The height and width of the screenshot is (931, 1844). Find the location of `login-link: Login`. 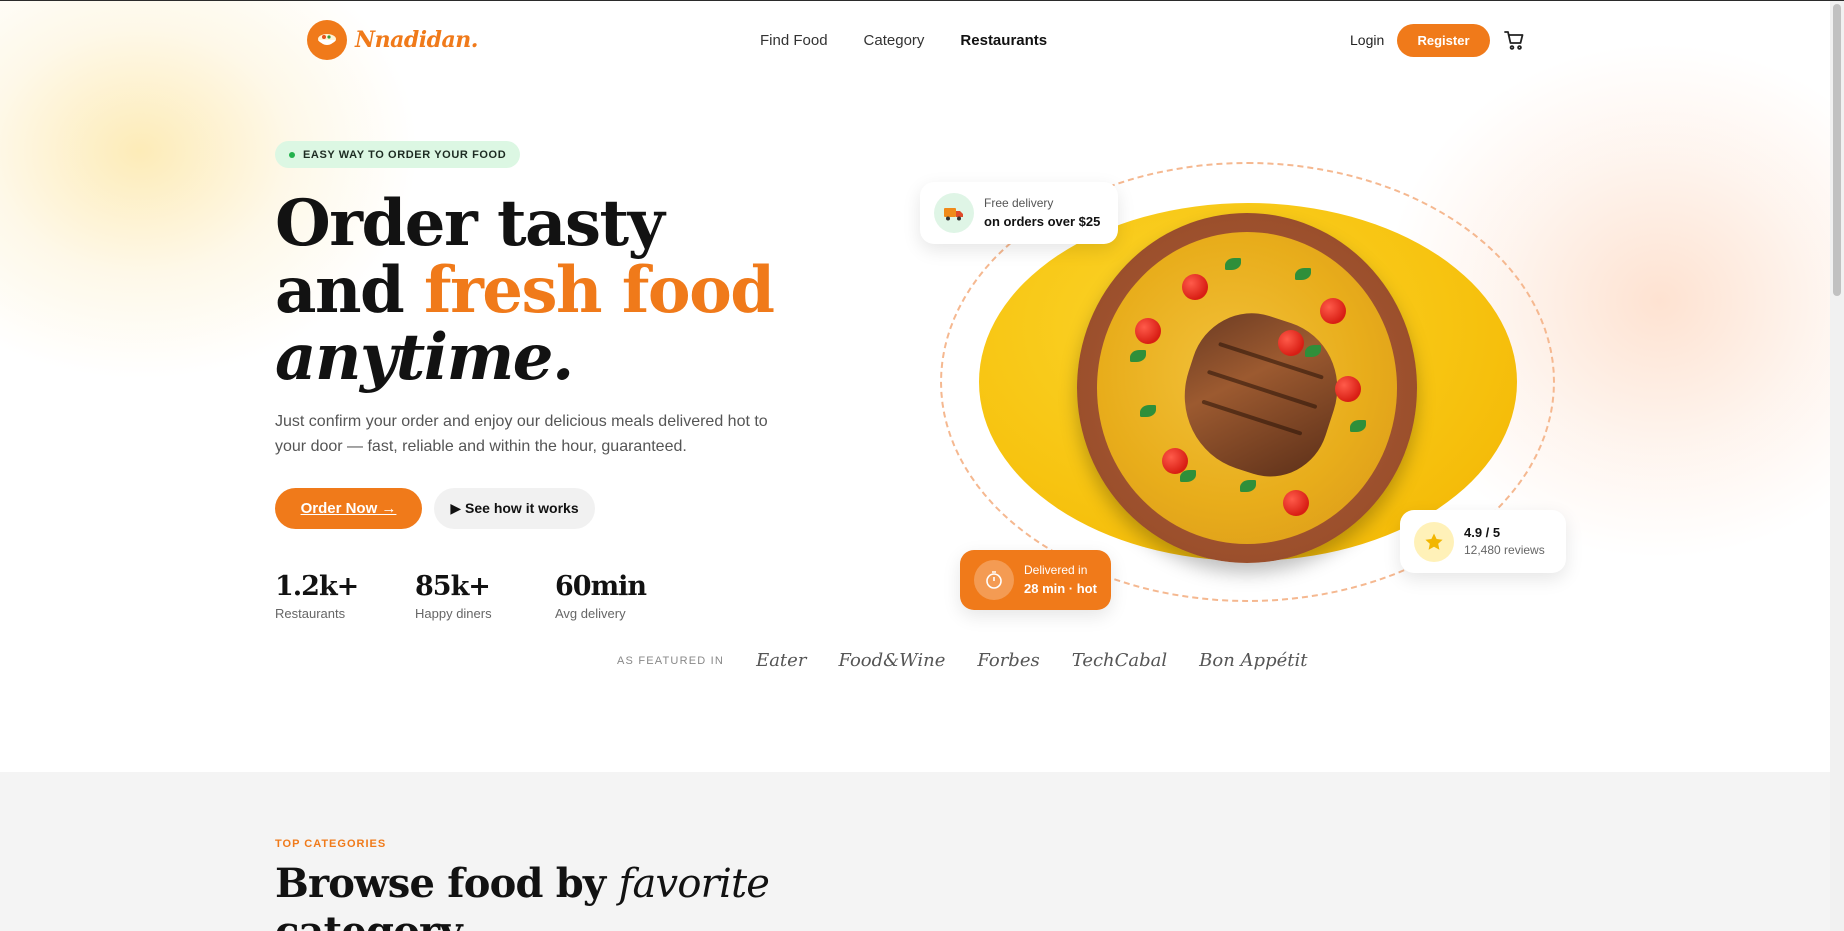

login-link: Login is located at coordinates (1367, 40).